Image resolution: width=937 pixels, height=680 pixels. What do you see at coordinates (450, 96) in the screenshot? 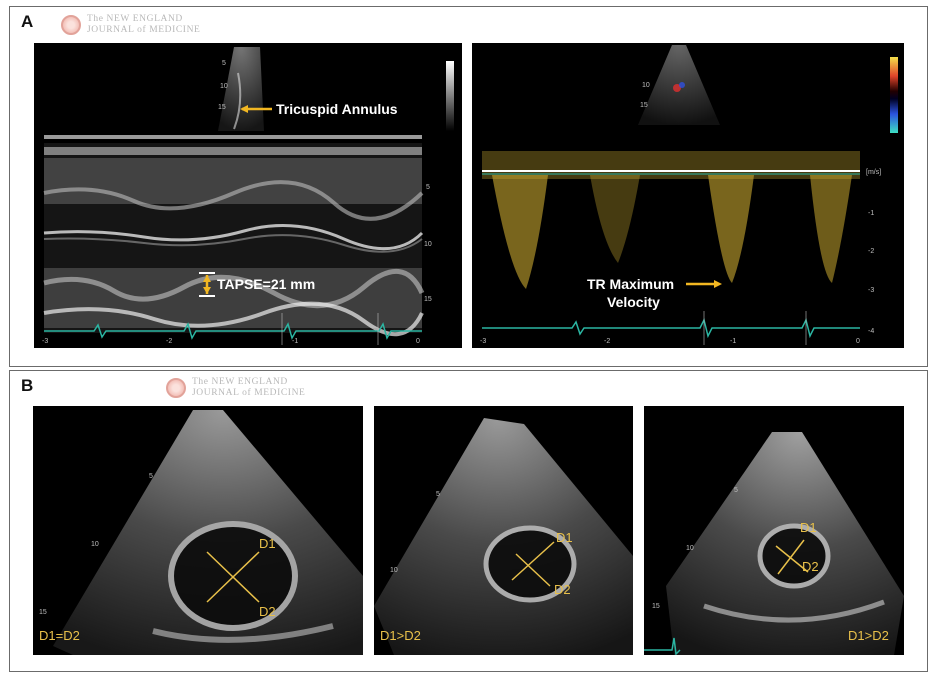
I see `mmode-gray-scale-bar` at bounding box center [450, 96].